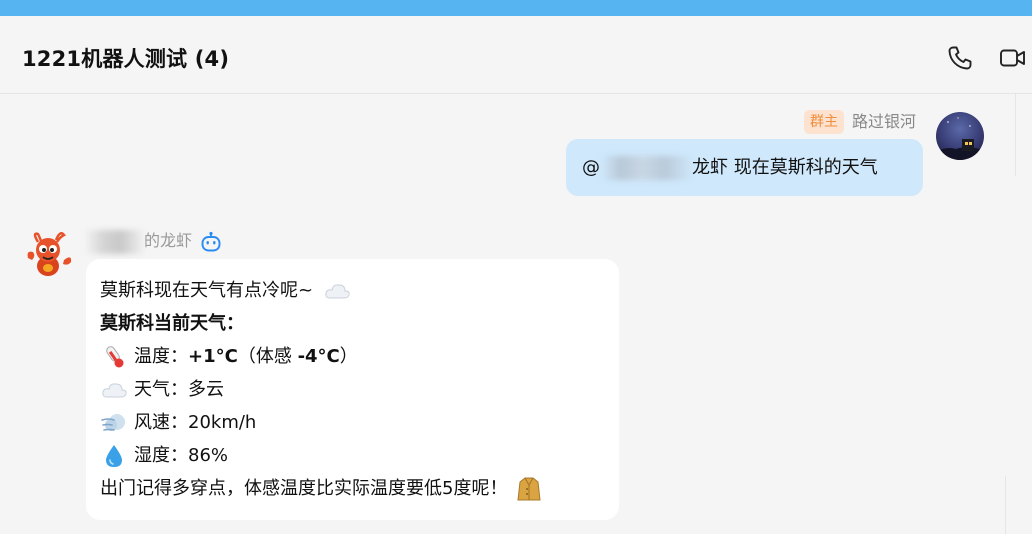  What do you see at coordinates (267, 356) in the screenshot?
I see `feels-like-open: （体感` at bounding box center [267, 356].